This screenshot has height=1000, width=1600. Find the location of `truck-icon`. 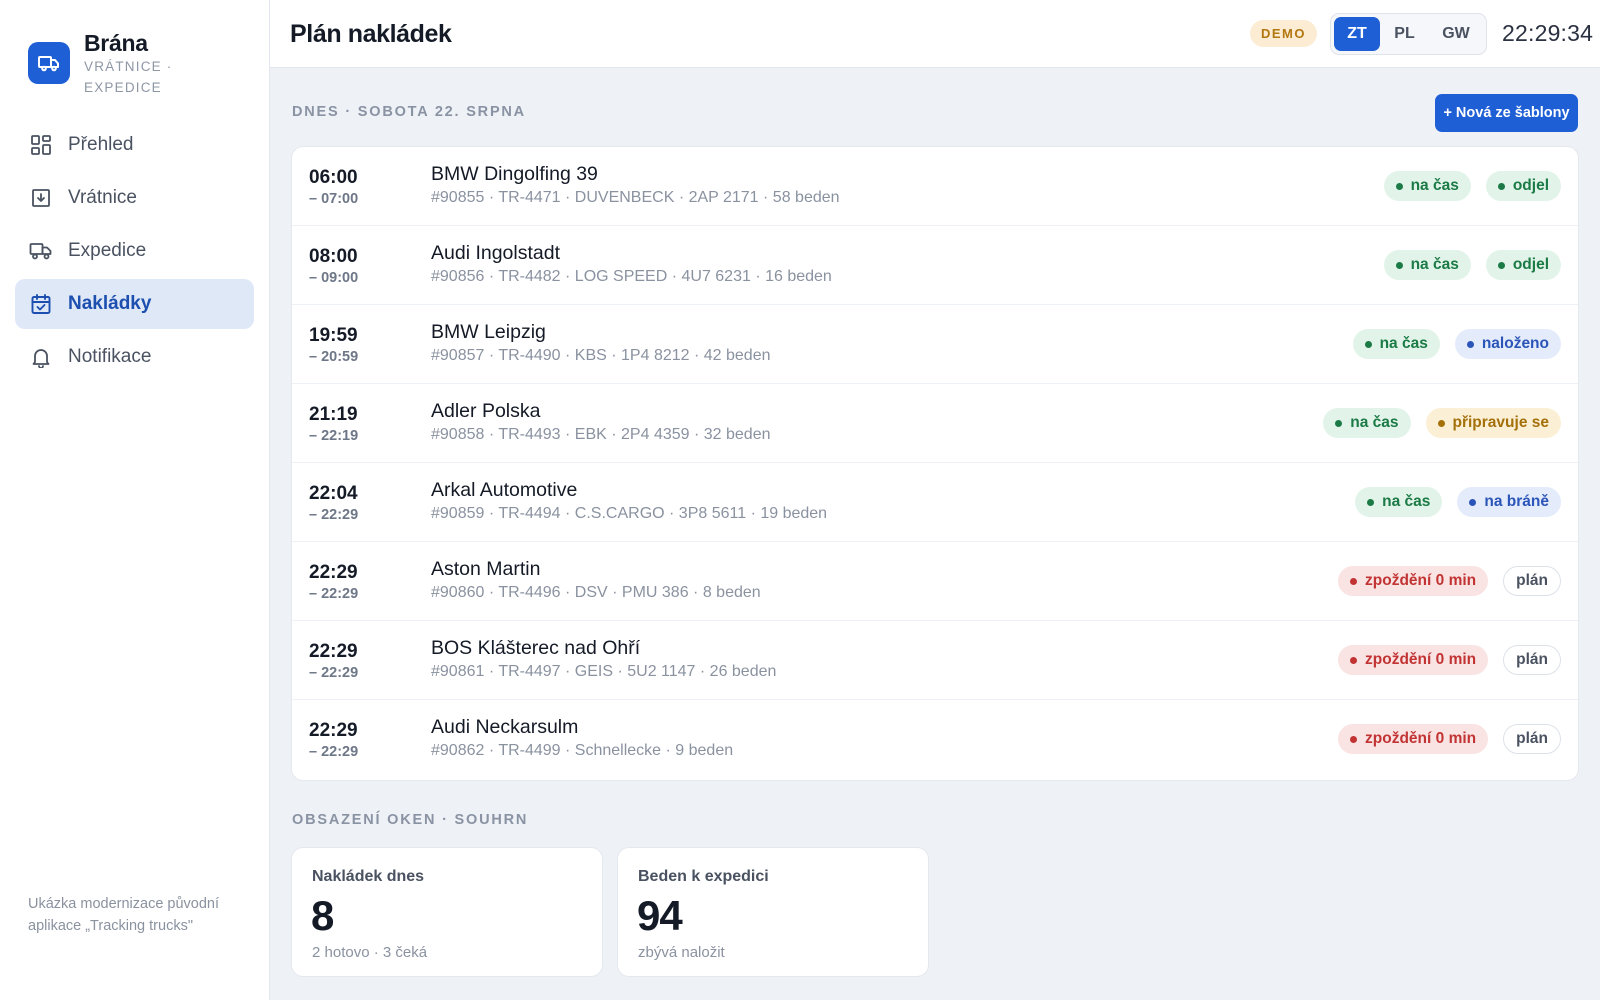

truck-icon is located at coordinates (41, 251).